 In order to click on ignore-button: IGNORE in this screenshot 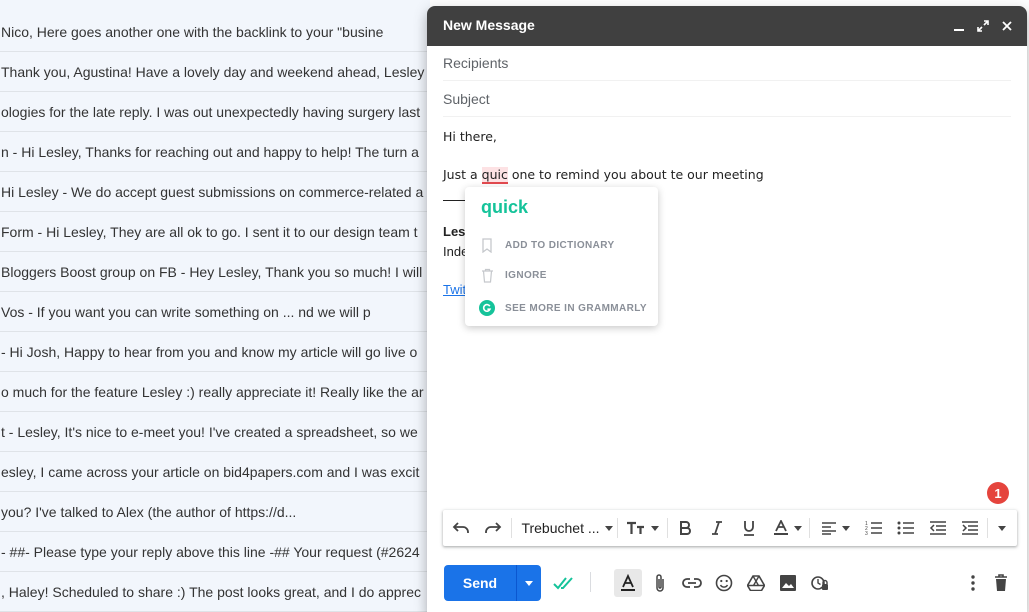, I will do `click(513, 275)`.